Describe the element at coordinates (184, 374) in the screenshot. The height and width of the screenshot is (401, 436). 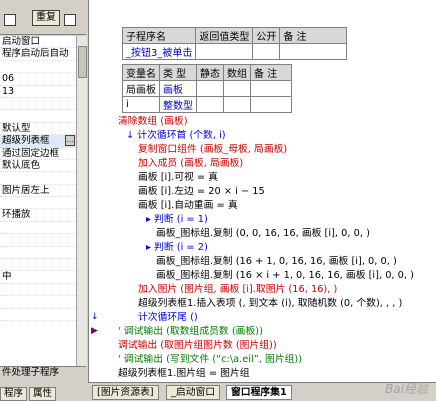
I see `code-line: 超级列表框1.图片组 = 图片组` at that location.